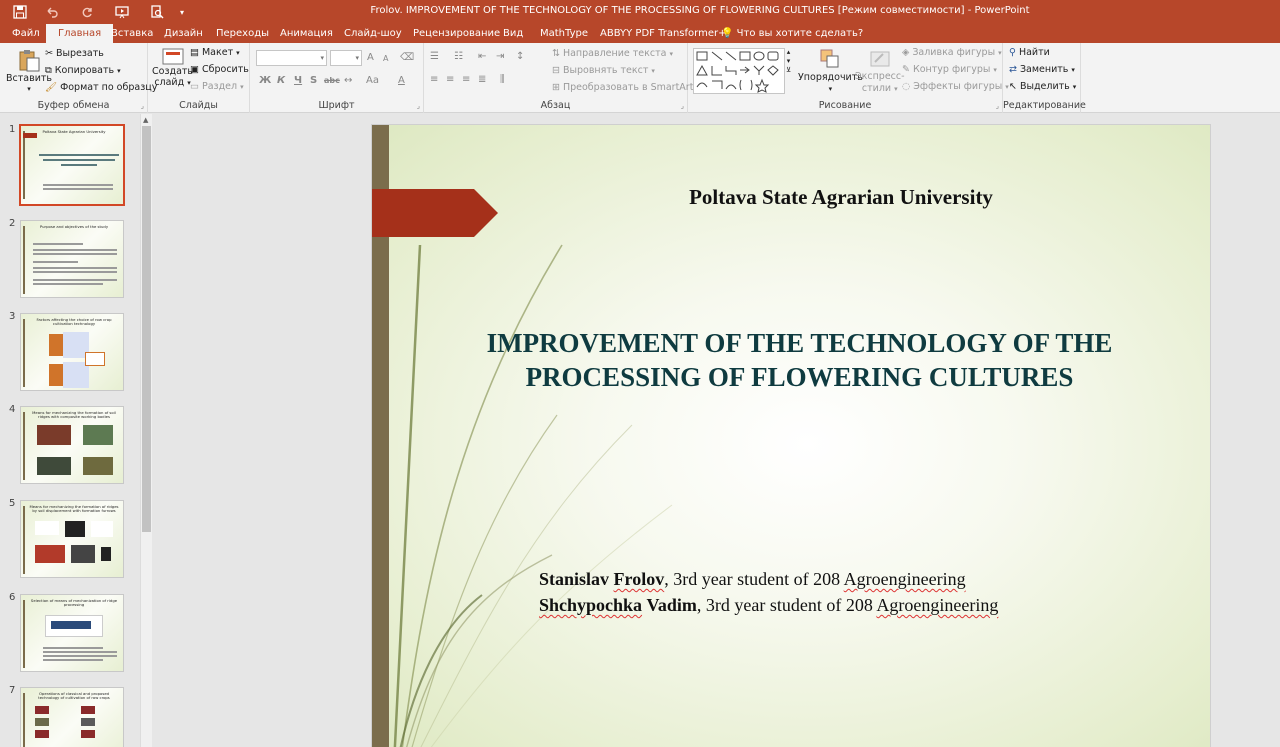  Describe the element at coordinates (450, 79) in the screenshot. I see `align-center-icon: ≡` at that location.